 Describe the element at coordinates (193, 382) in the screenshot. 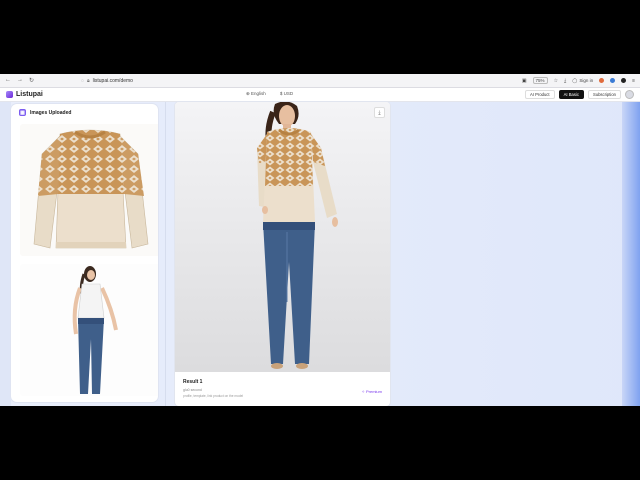

I see `result-title: Result 1` at that location.